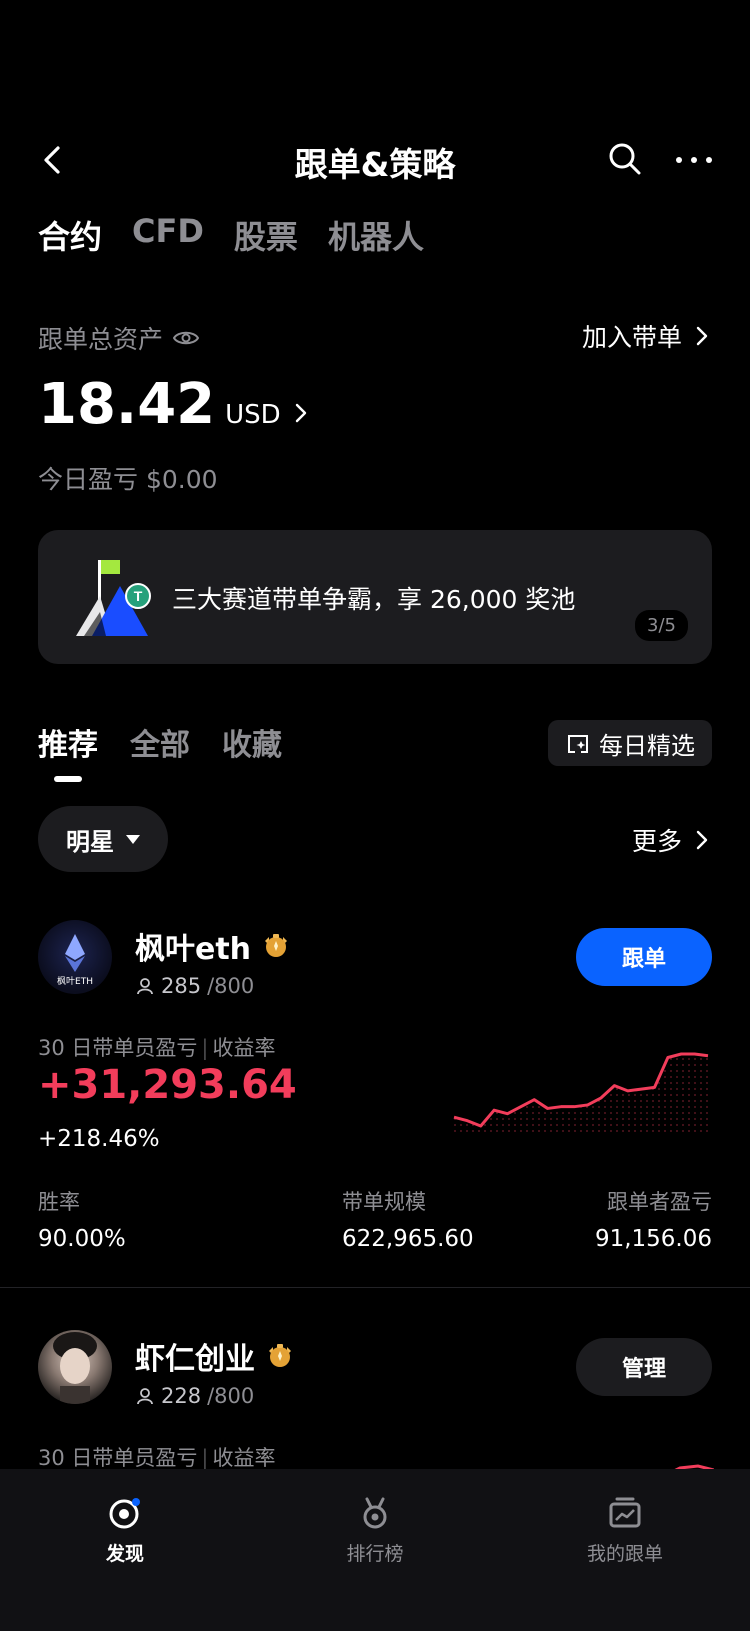  I want to click on tab-futures: 合约, so click(70, 235).